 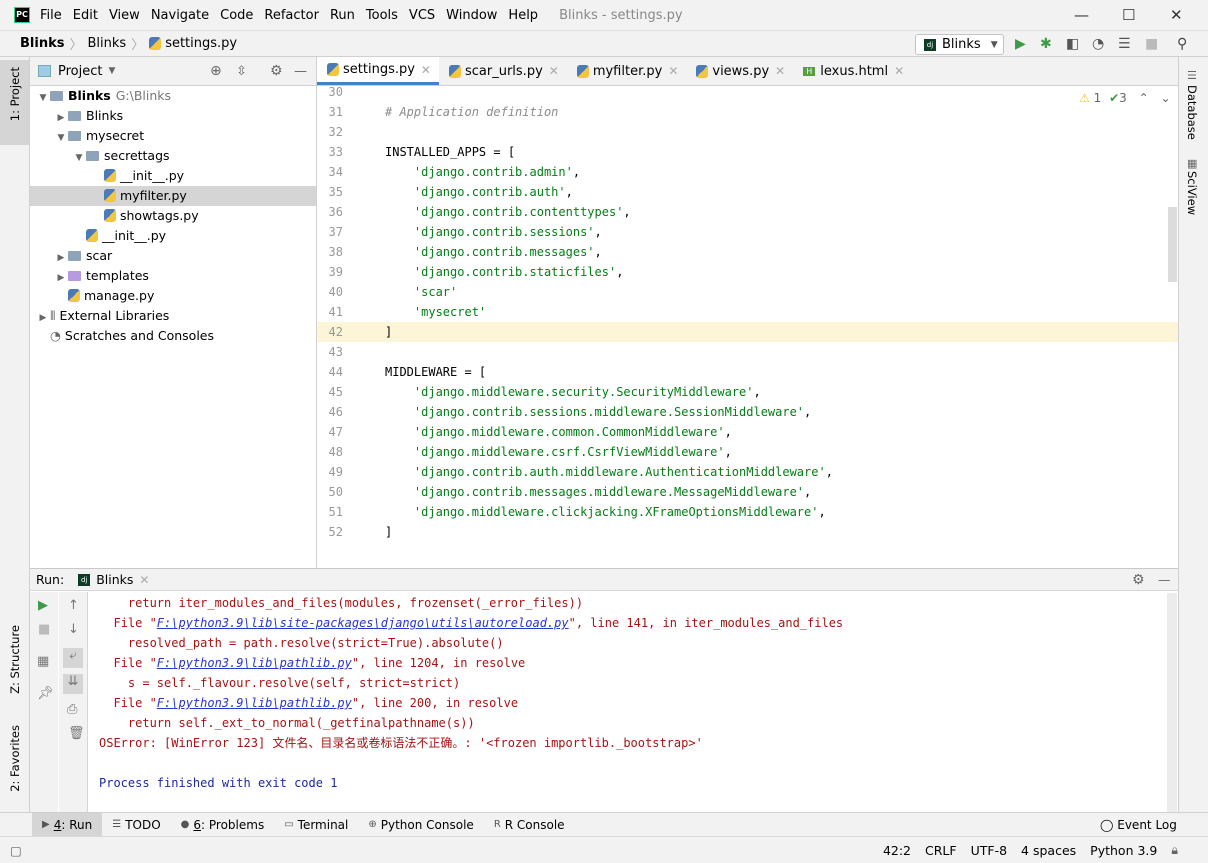 What do you see at coordinates (627, 71) in the screenshot?
I see `tab-myfilter-py: myfilter.py ✕` at bounding box center [627, 71].